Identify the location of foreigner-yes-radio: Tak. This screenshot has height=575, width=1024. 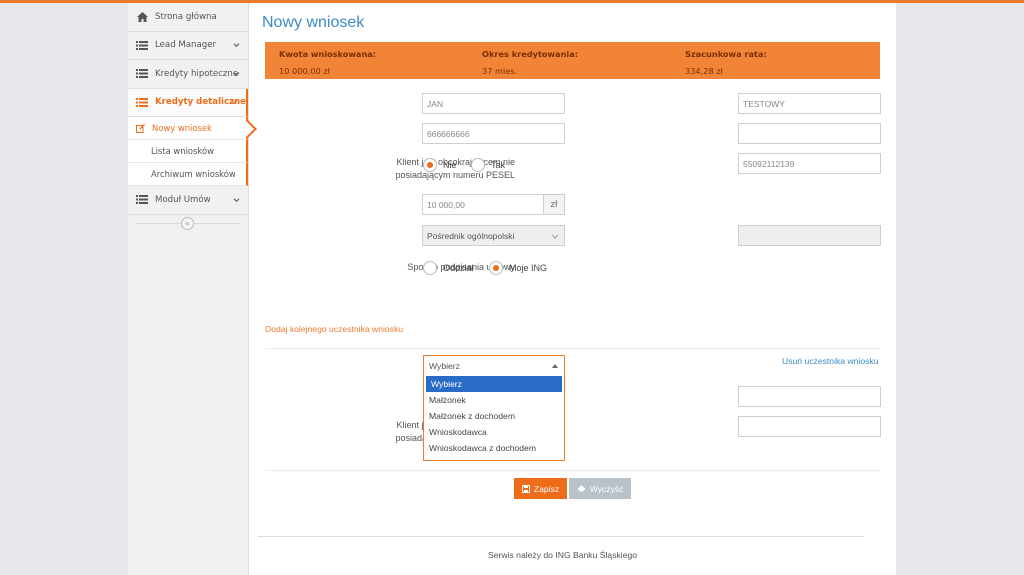
(488, 165).